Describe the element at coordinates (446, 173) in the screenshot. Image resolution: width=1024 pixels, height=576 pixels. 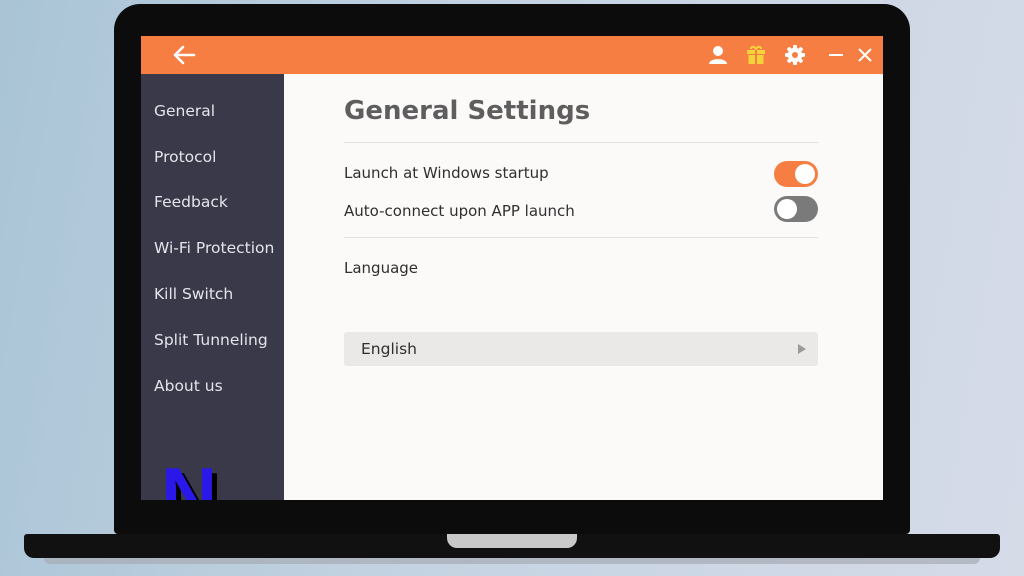
I see `launch-at-startup-label: Launch at Windows startup` at that location.